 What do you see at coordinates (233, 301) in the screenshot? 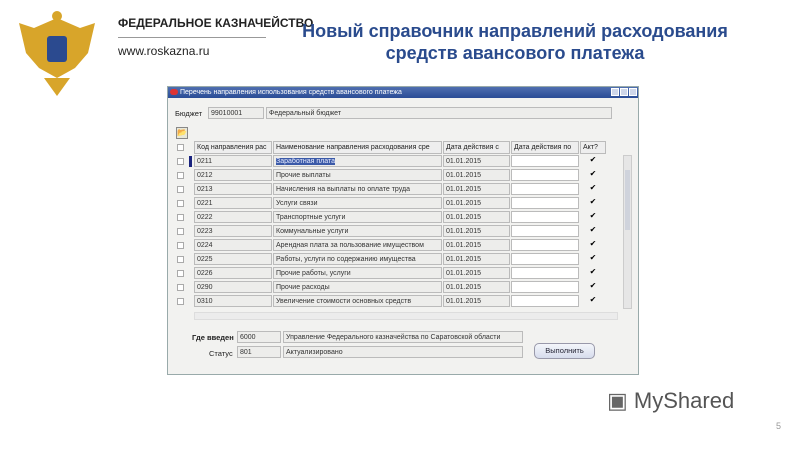
I see `cell-code: 0310` at bounding box center [233, 301].